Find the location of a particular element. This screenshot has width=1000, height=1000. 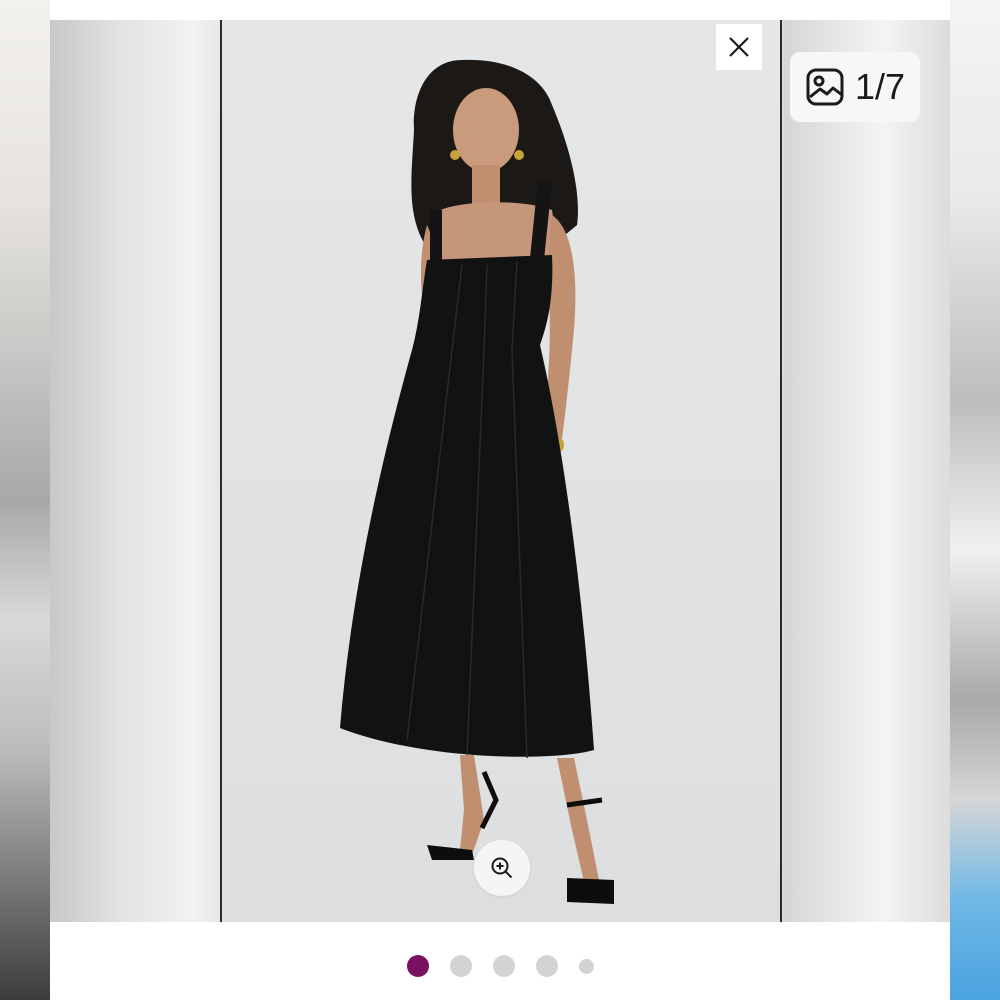

close-icon is located at coordinates (739, 47).